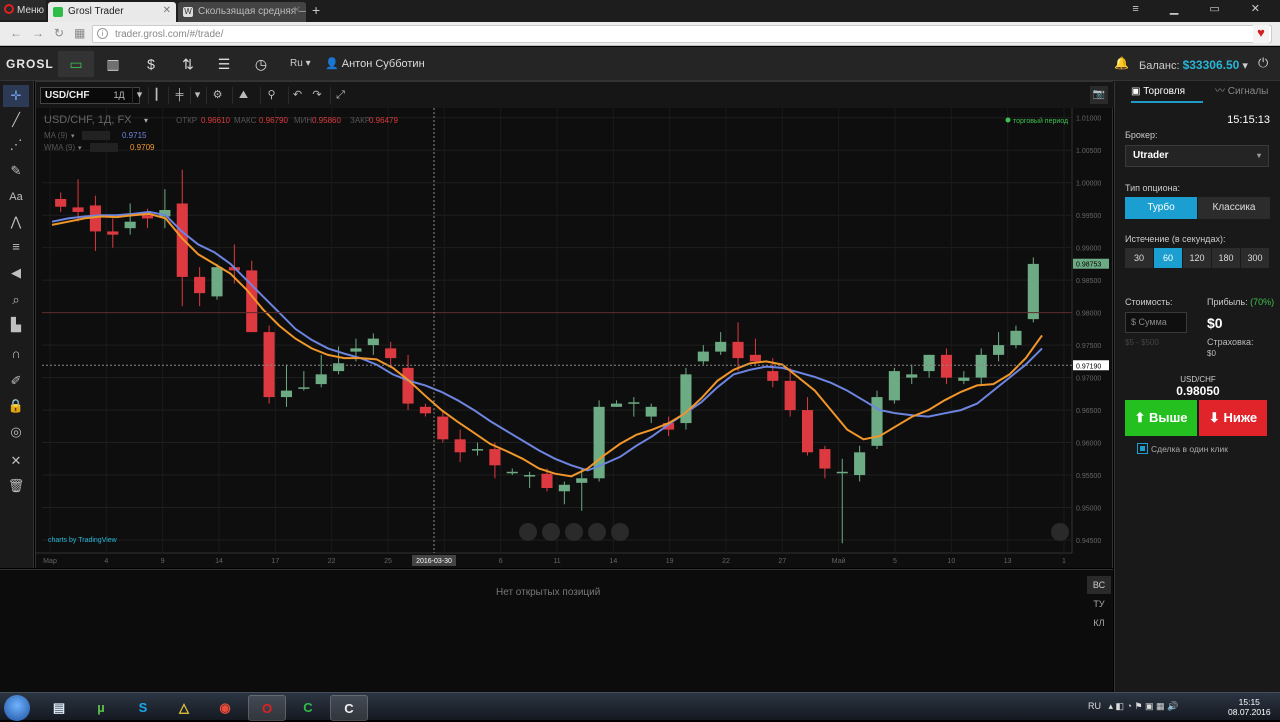 The image size is (1280, 722). Describe the element at coordinates (1226, 258) in the screenshot. I see `expiry-180-button: 180` at that location.